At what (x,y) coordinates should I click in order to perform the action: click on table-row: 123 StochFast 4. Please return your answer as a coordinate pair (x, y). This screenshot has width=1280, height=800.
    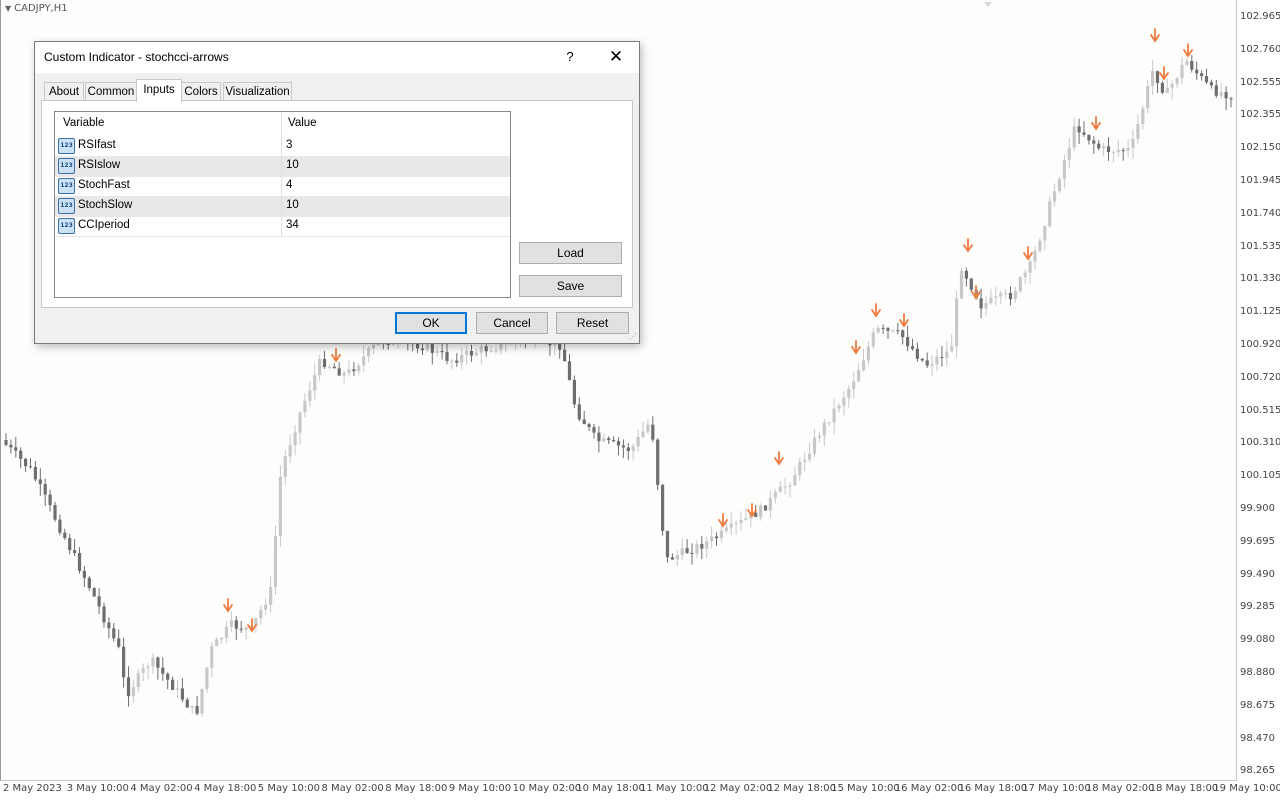
    Looking at the image, I should click on (282, 186).